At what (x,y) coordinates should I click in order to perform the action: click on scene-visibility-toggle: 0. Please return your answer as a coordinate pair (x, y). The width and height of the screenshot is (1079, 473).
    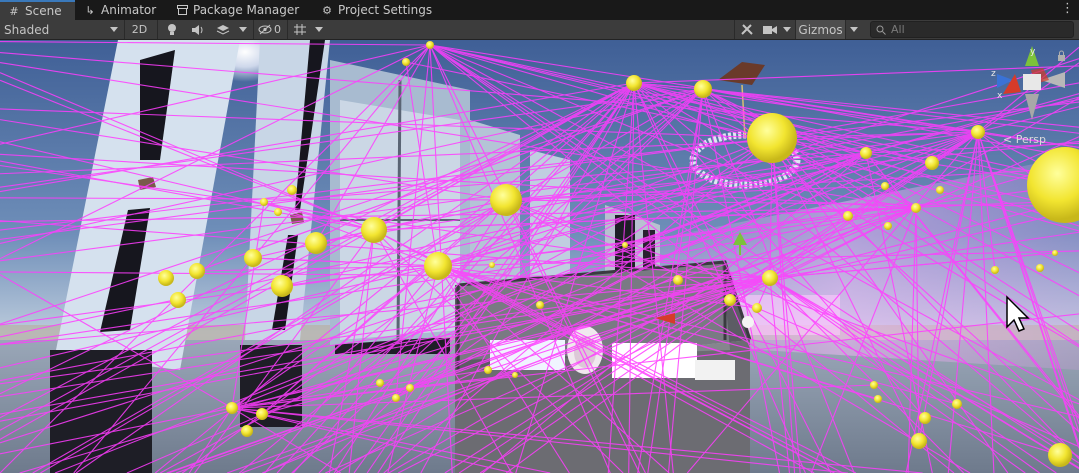
    Looking at the image, I should click on (269, 29).